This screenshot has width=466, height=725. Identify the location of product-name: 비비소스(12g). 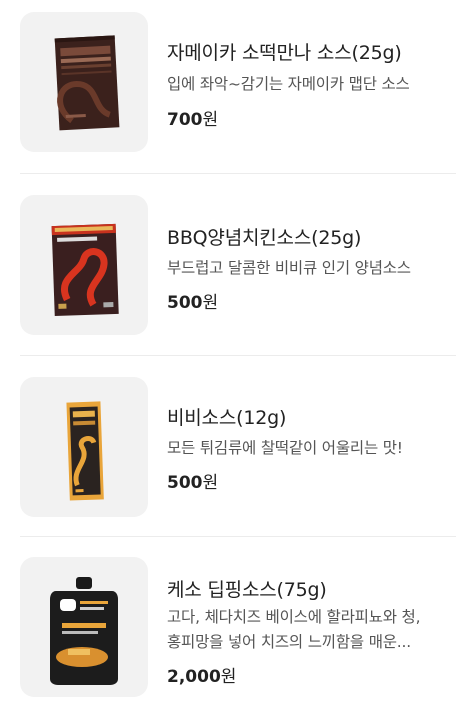
(226, 416).